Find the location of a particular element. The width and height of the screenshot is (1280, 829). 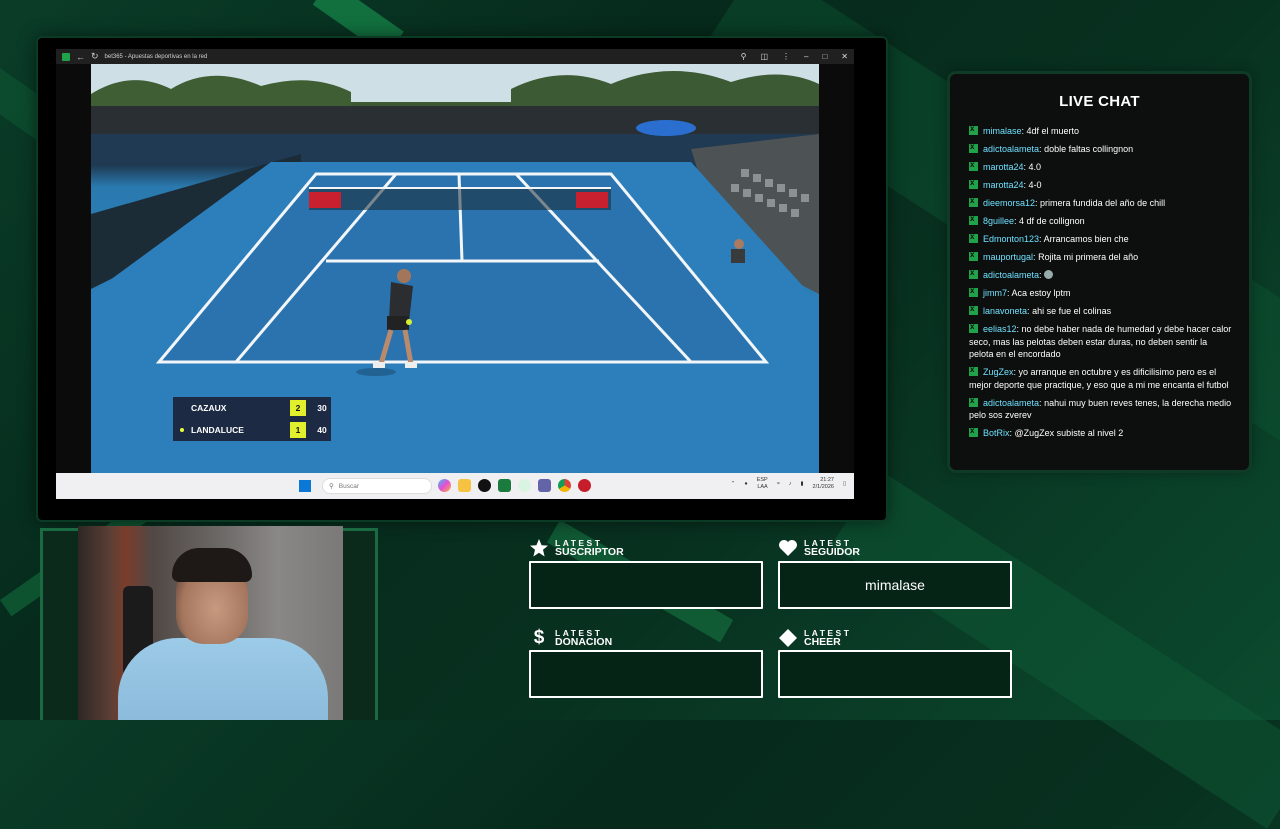

chat-message: adictoalameta: doble faltas collingnon is located at coordinates (1101, 148).